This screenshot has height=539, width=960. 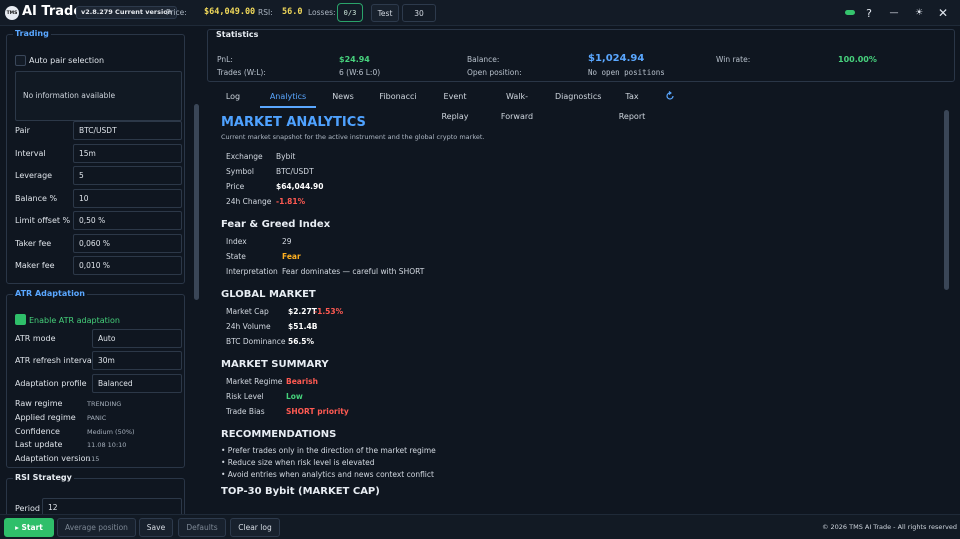 I want to click on confidence-value: Medium (50%), so click(x=111, y=432).